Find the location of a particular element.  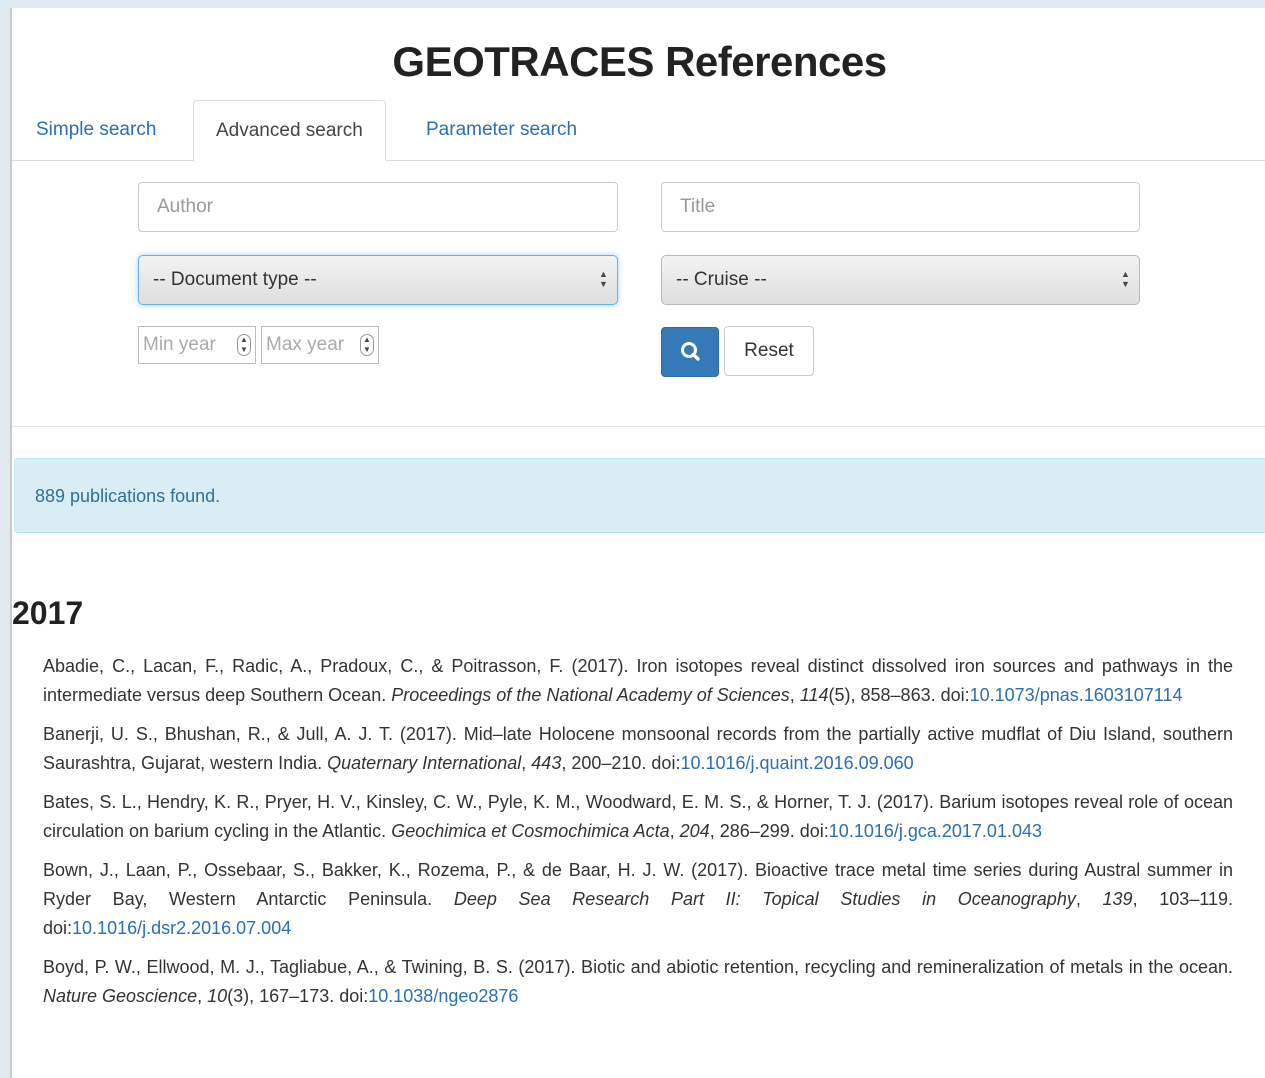

reference-volume: 204 is located at coordinates (694, 831).